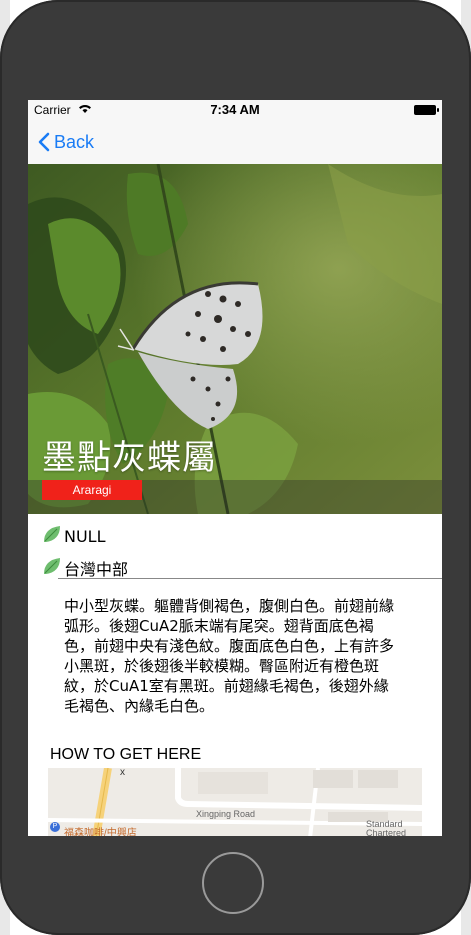 Image resolution: width=471 pixels, height=935 pixels. I want to click on section-divider, so click(250, 578).